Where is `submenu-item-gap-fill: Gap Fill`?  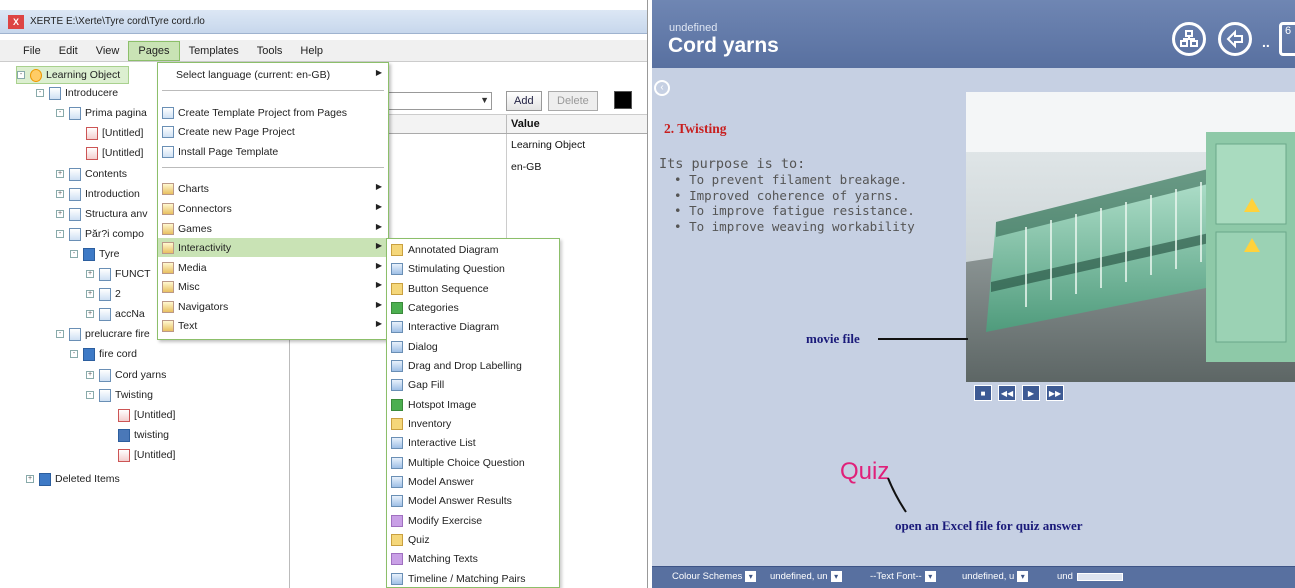
submenu-item-gap-fill: Gap Fill is located at coordinates (473, 384).